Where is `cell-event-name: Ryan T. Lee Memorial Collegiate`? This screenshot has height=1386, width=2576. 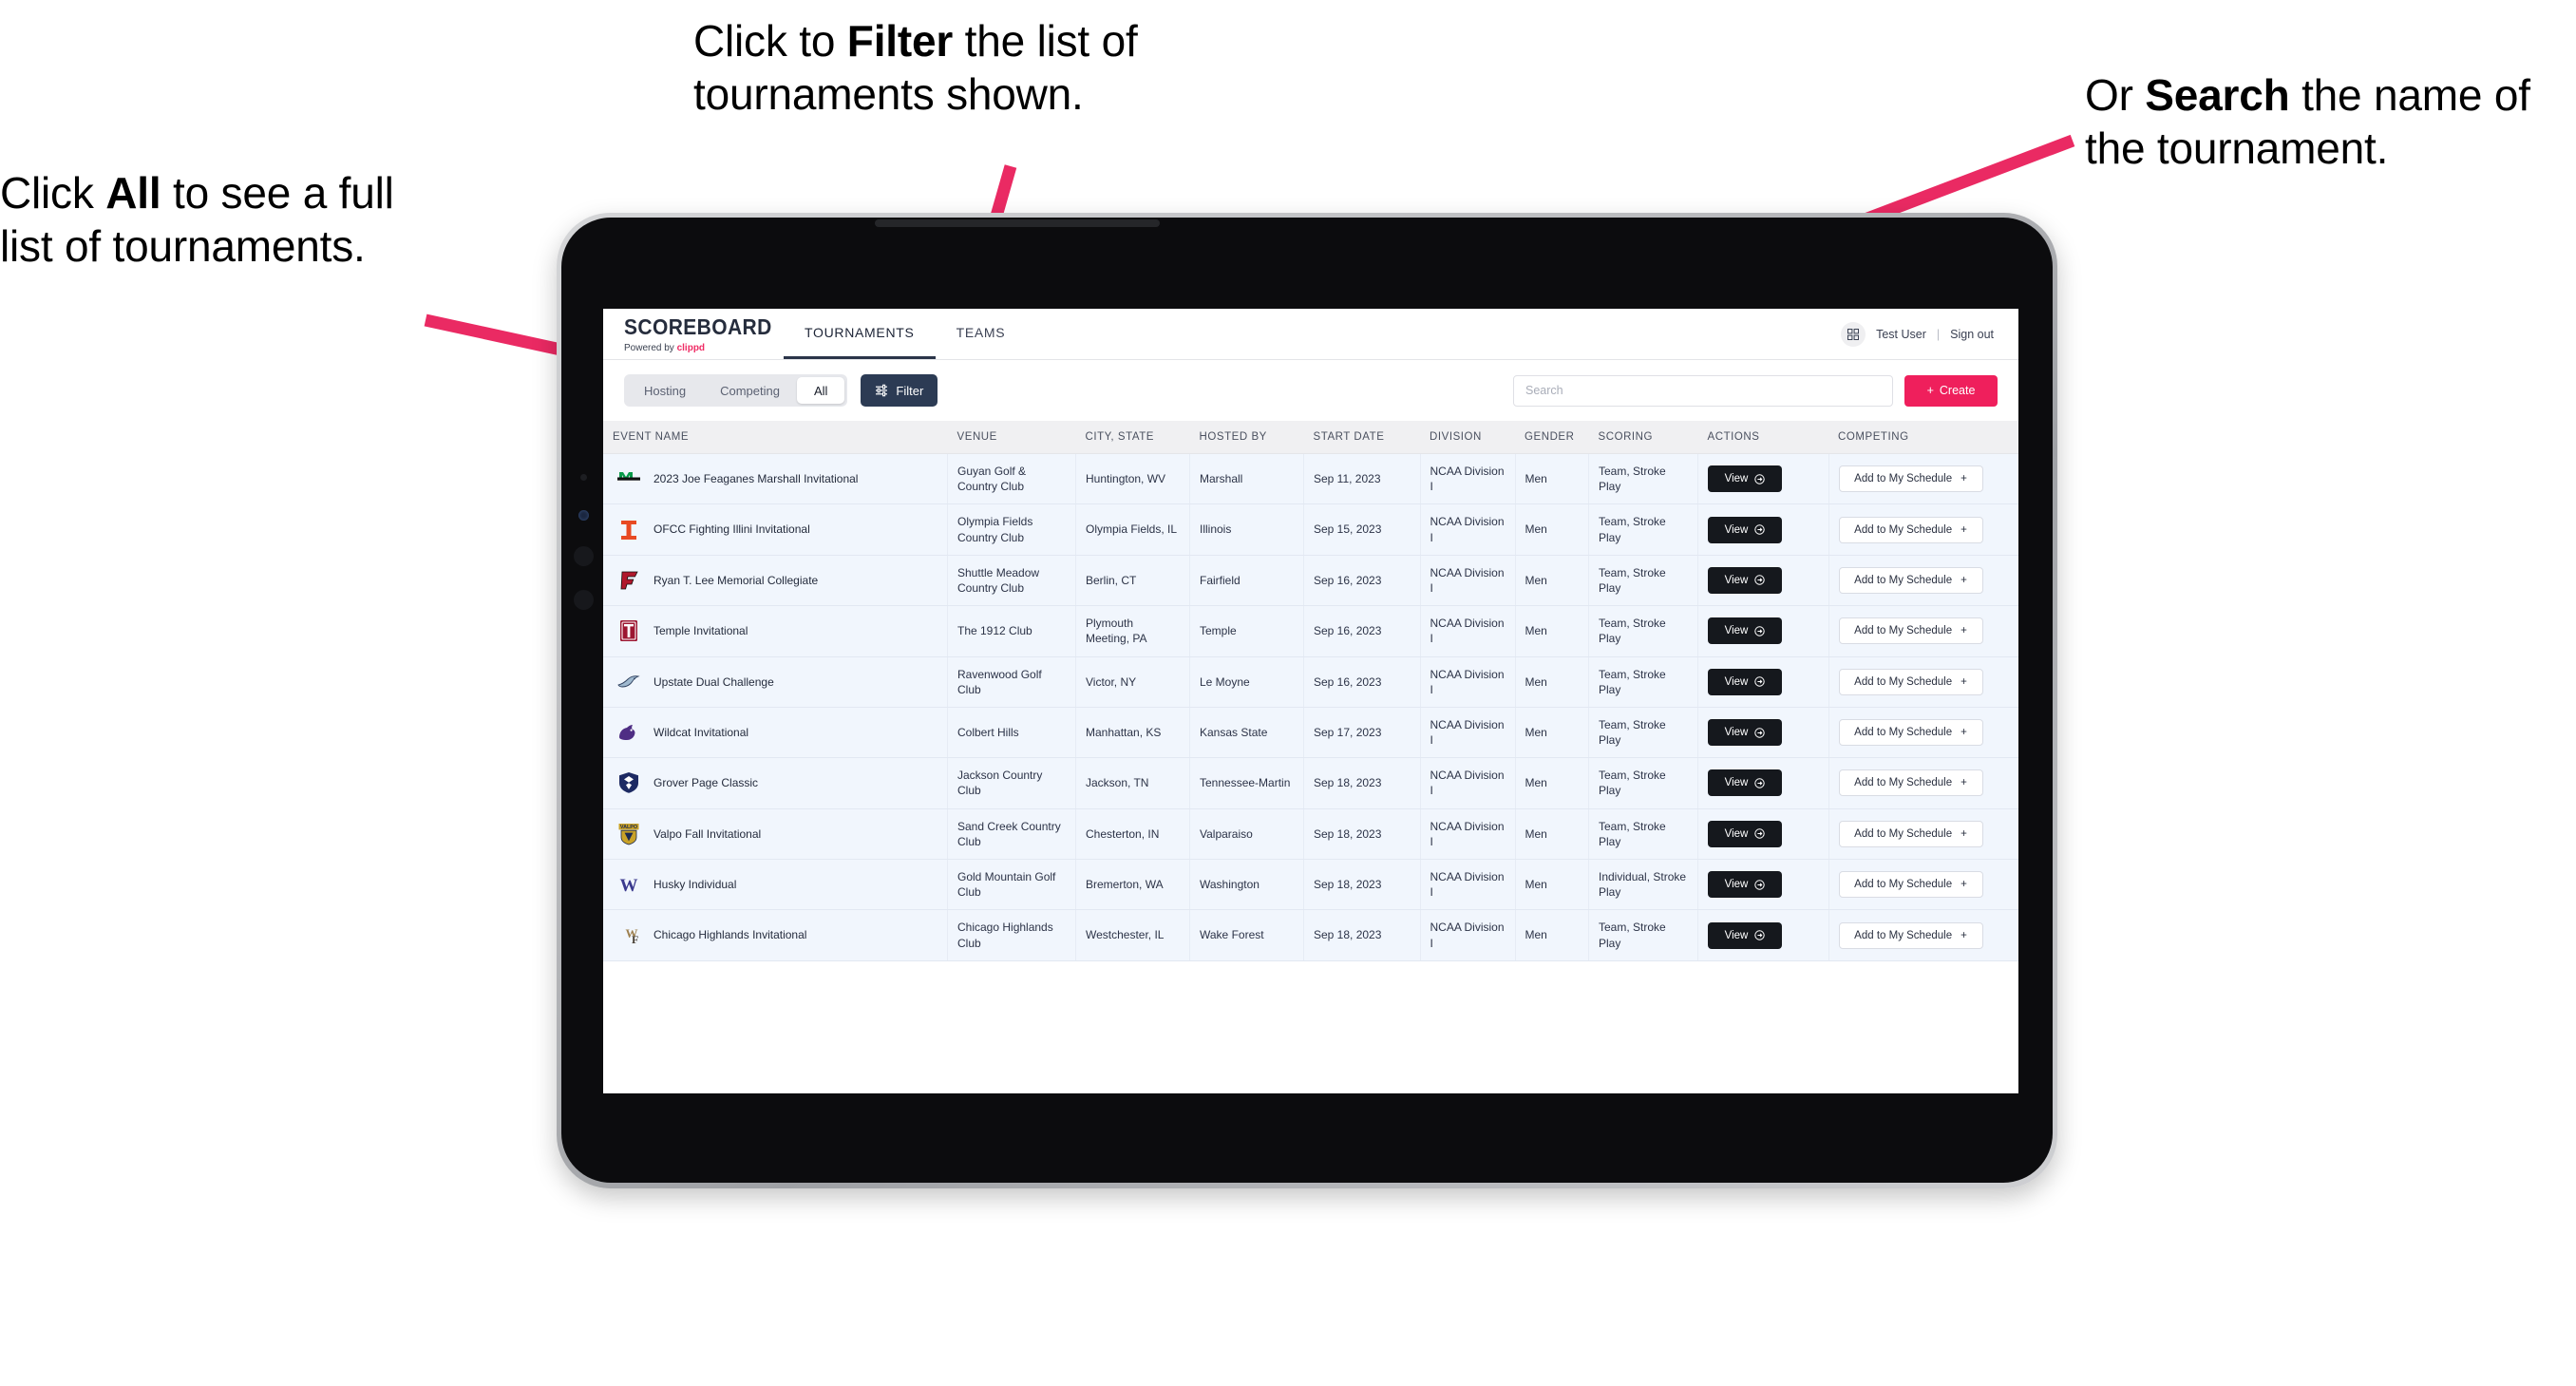 cell-event-name: Ryan T. Lee Memorial Collegiate is located at coordinates (775, 581).